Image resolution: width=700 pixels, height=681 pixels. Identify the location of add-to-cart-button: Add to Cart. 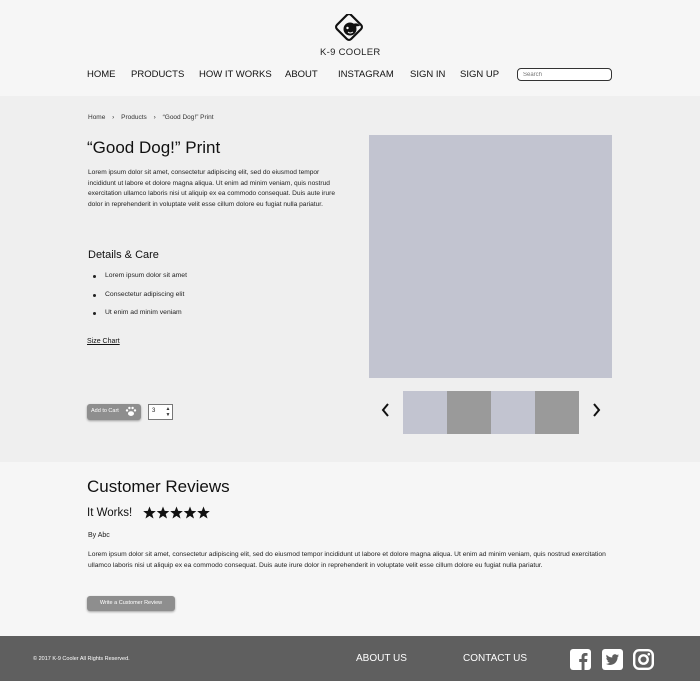
(114, 412).